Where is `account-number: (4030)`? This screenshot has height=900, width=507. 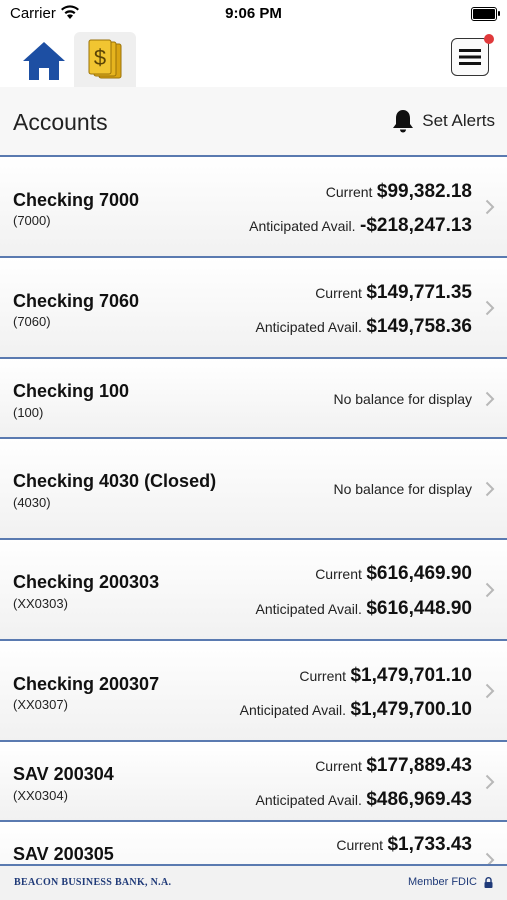
account-number: (4030) is located at coordinates (32, 502).